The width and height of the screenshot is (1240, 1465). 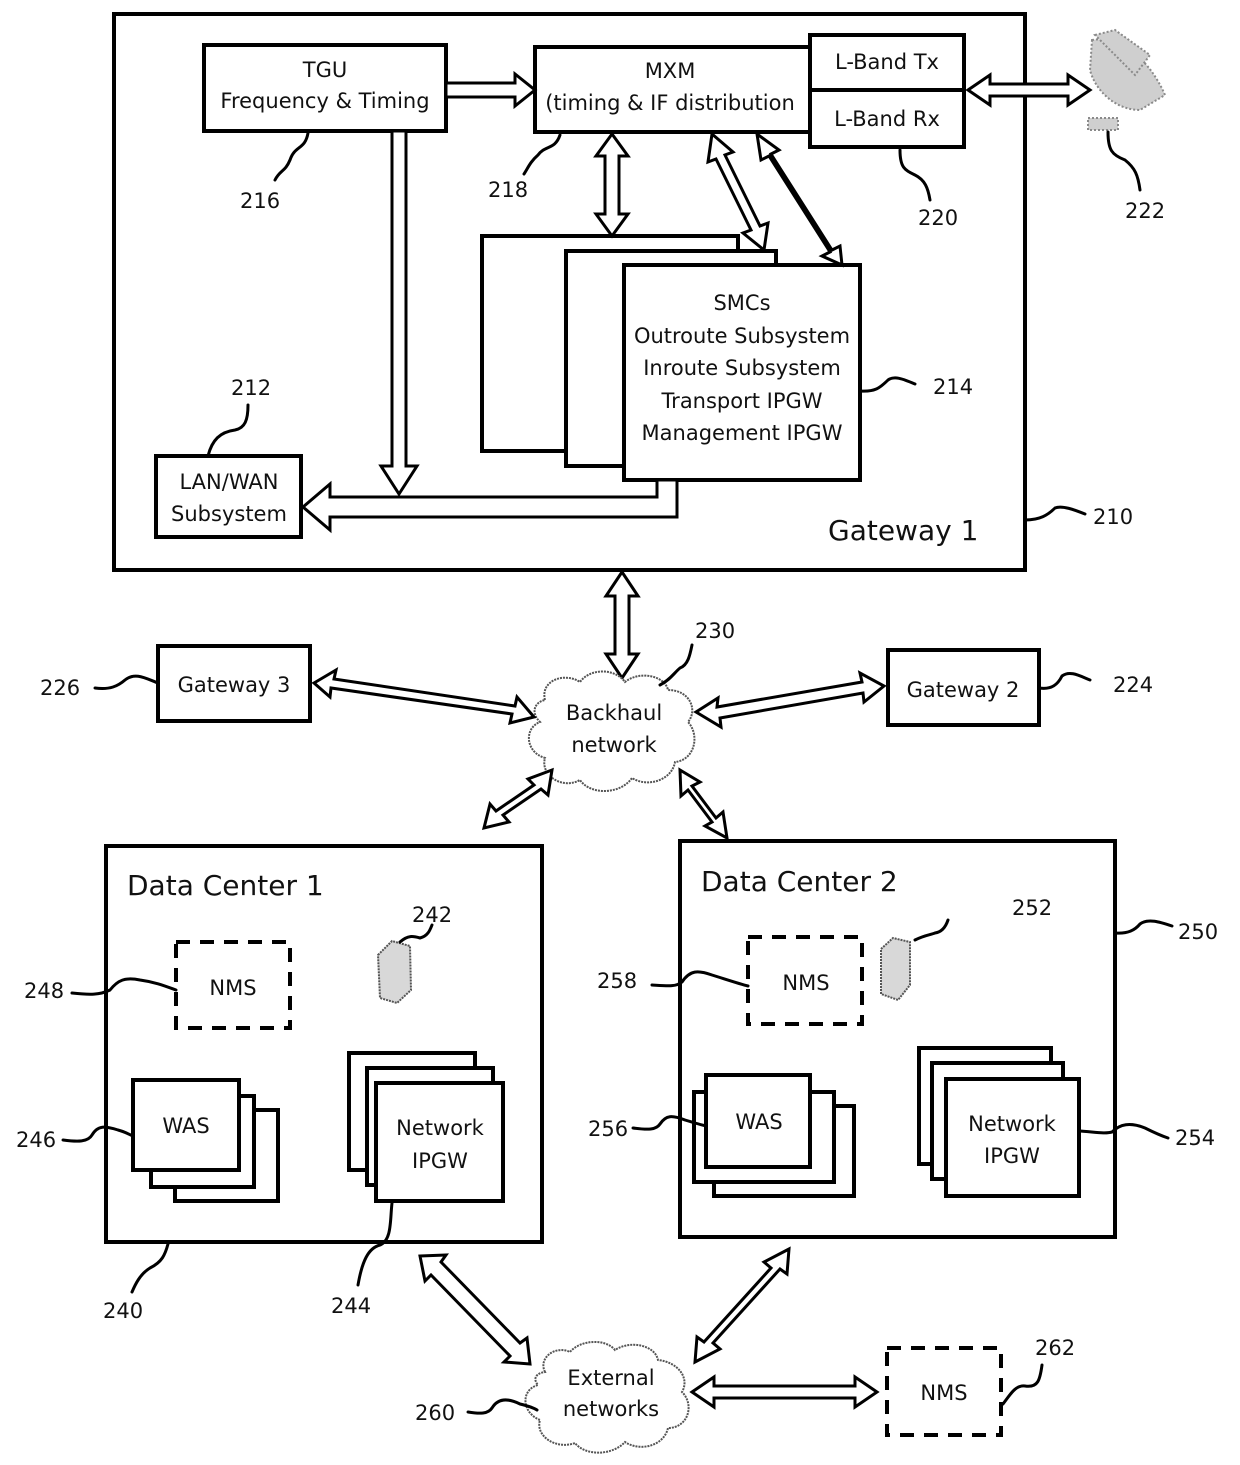 I want to click on tgu-subtitle: Frequency & Timing, so click(x=324, y=101).